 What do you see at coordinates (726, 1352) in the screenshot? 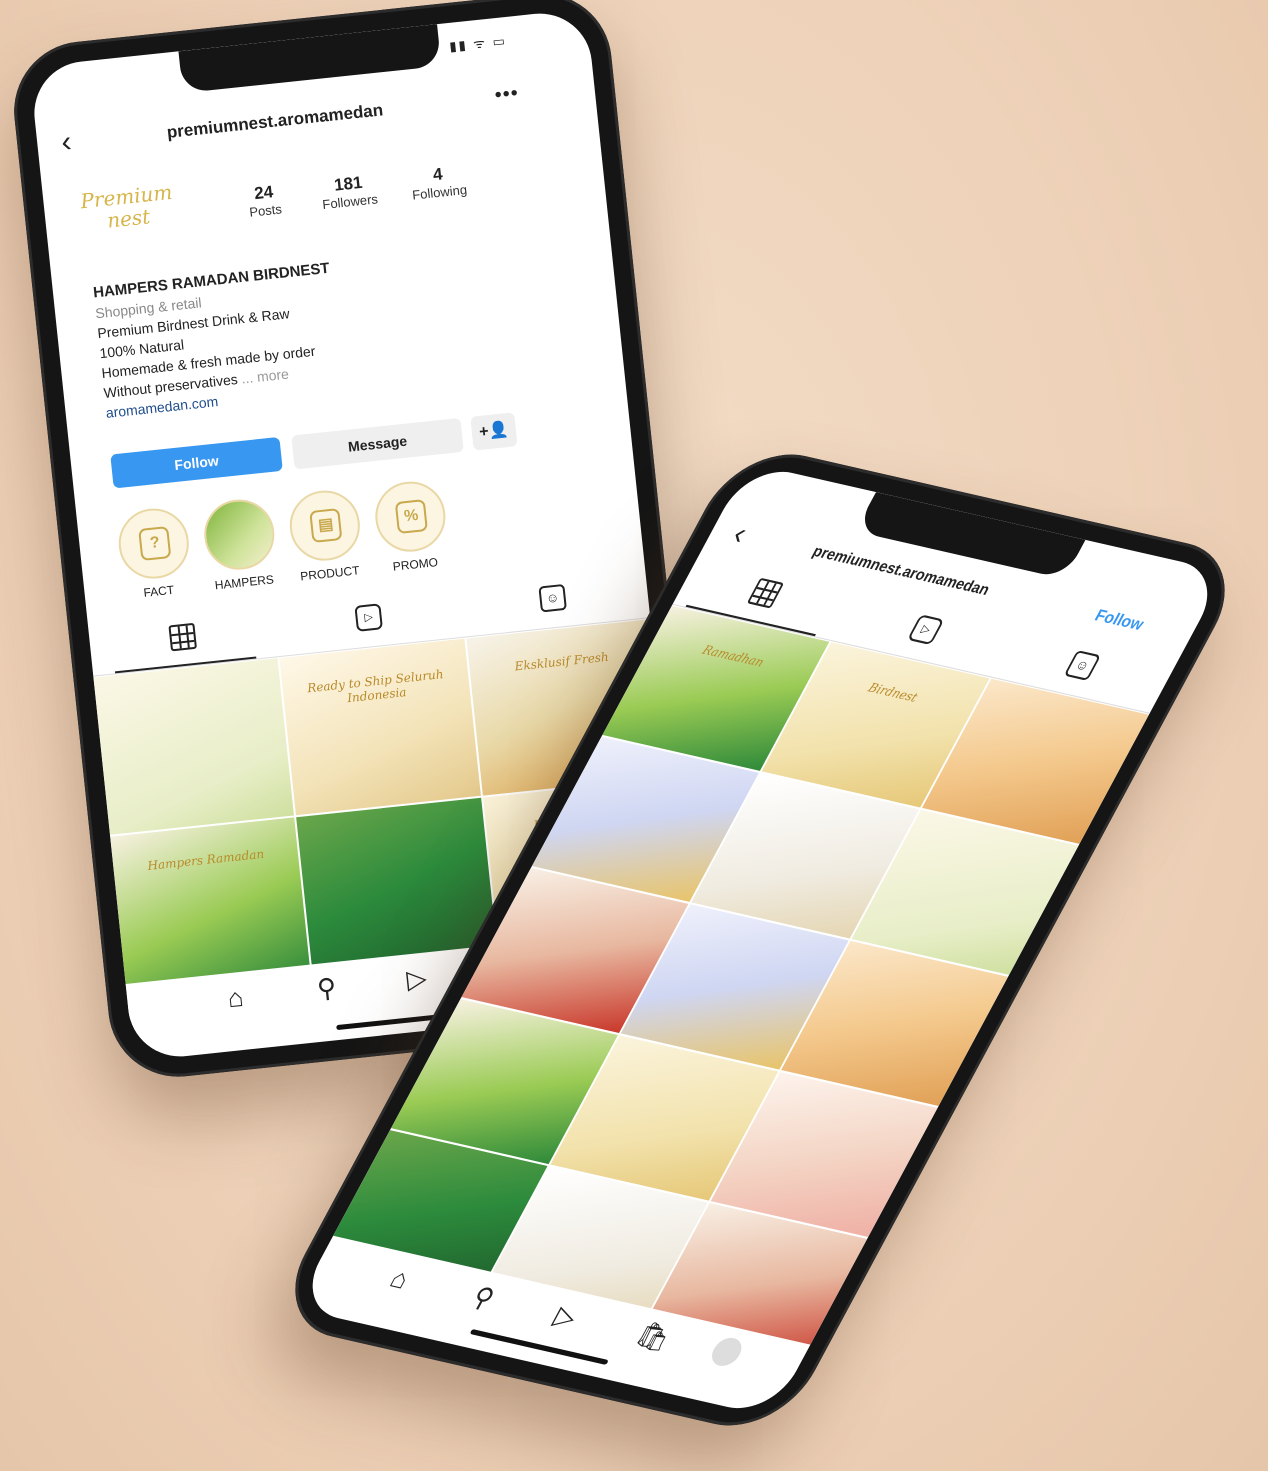
I see `profile-nav-avatar` at bounding box center [726, 1352].